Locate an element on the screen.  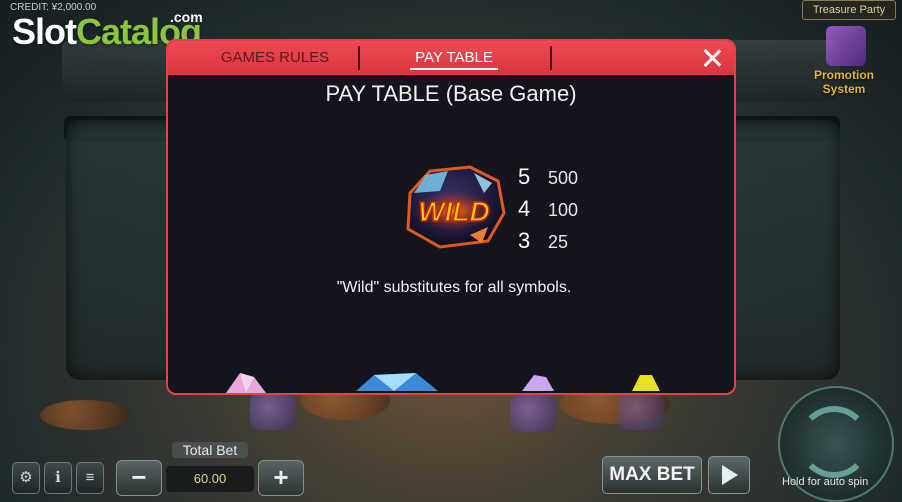
tab-pay-table-label: PAY TABLE is located at coordinates (454, 57).